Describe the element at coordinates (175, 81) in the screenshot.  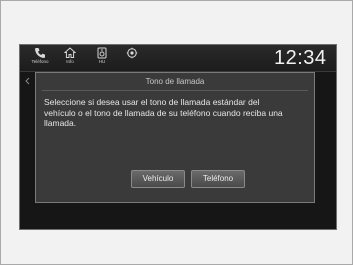
I see `dialog-title: Tono de llamada` at that location.